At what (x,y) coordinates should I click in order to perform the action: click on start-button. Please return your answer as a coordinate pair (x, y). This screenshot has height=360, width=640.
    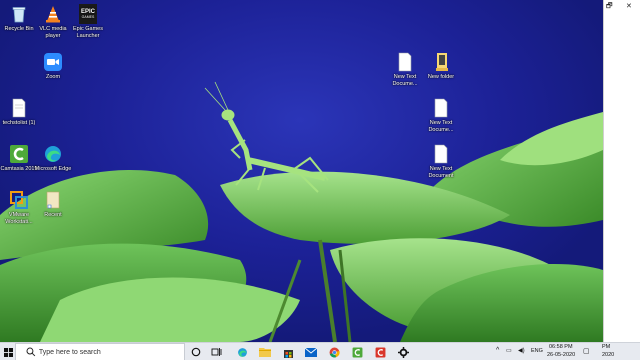
    Looking at the image, I should click on (8, 351).